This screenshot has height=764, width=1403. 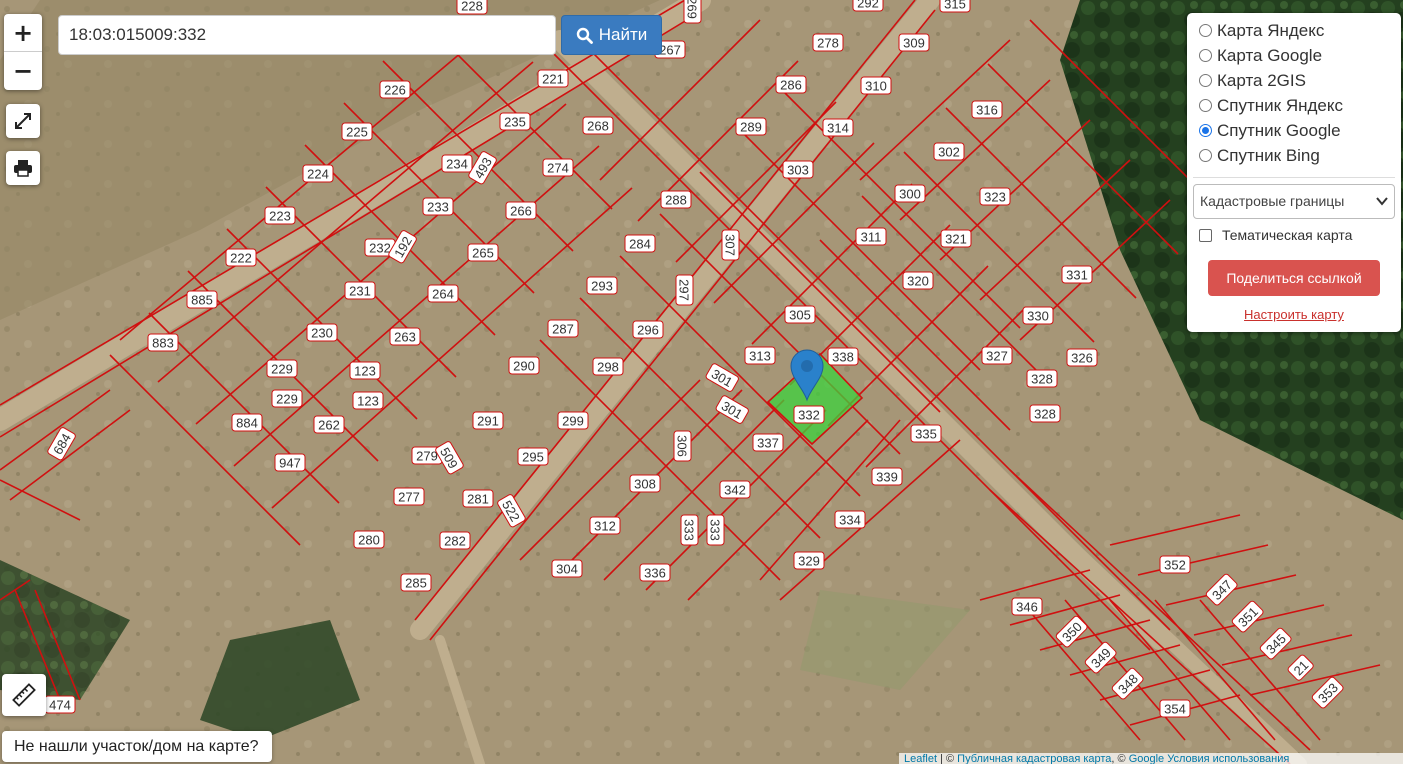 What do you see at coordinates (1077, 274) in the screenshot?
I see `parcel-label: 331` at bounding box center [1077, 274].